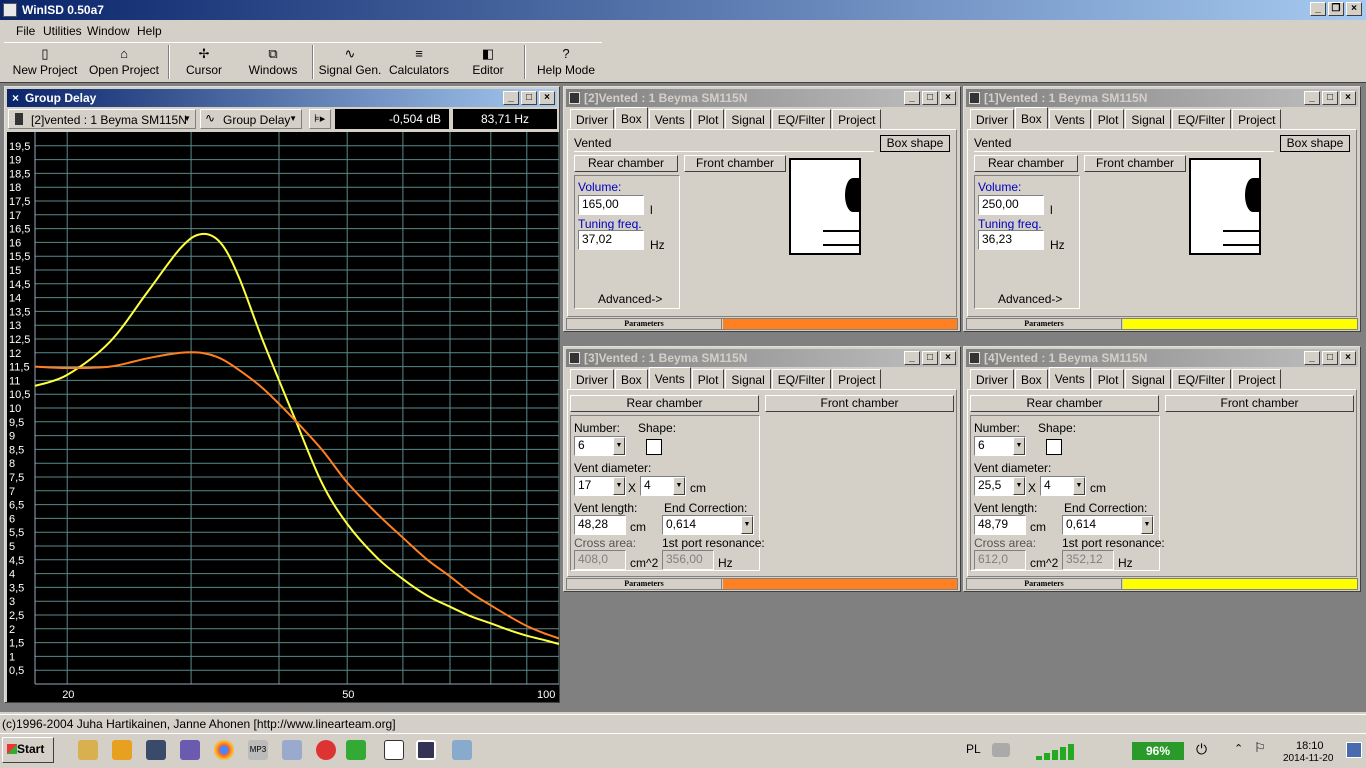 This screenshot has width=1366, height=768. Describe the element at coordinates (1260, 748) in the screenshot. I see `action-center-flag-icon: ⚐` at that location.